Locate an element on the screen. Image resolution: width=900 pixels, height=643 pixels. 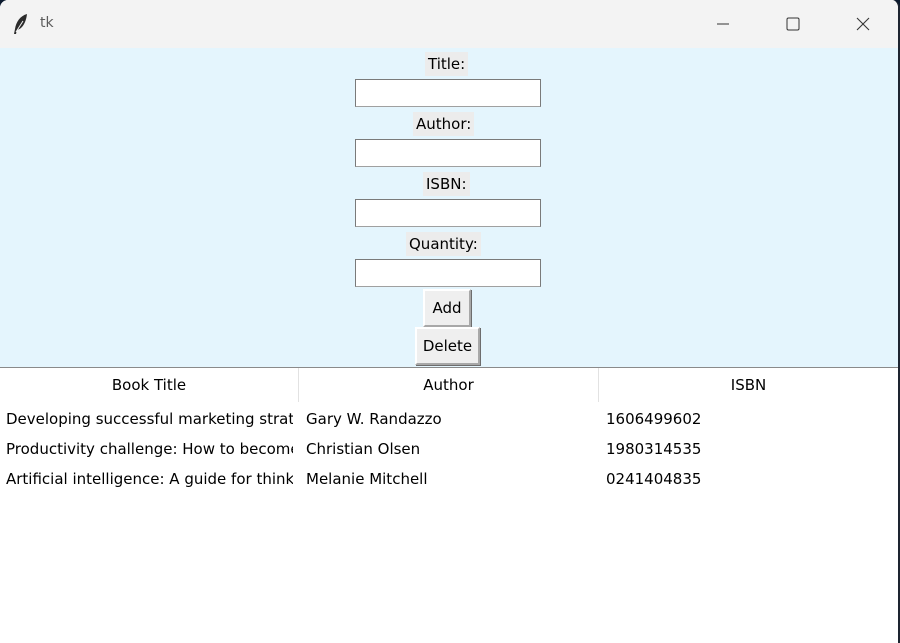
close-button is located at coordinates (863, 24).